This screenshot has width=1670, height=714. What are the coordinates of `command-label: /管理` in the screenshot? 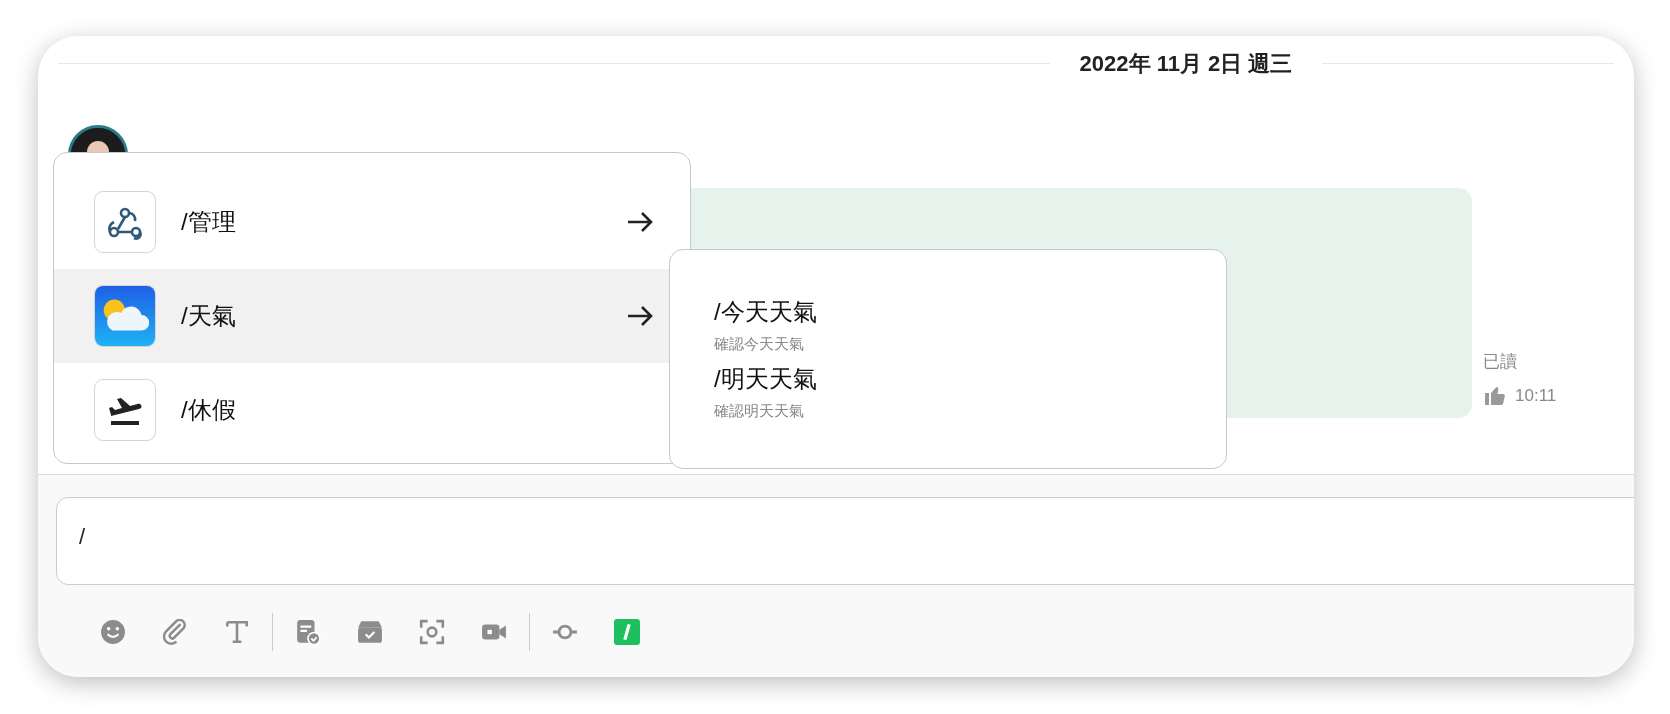 It's located at (208, 222).